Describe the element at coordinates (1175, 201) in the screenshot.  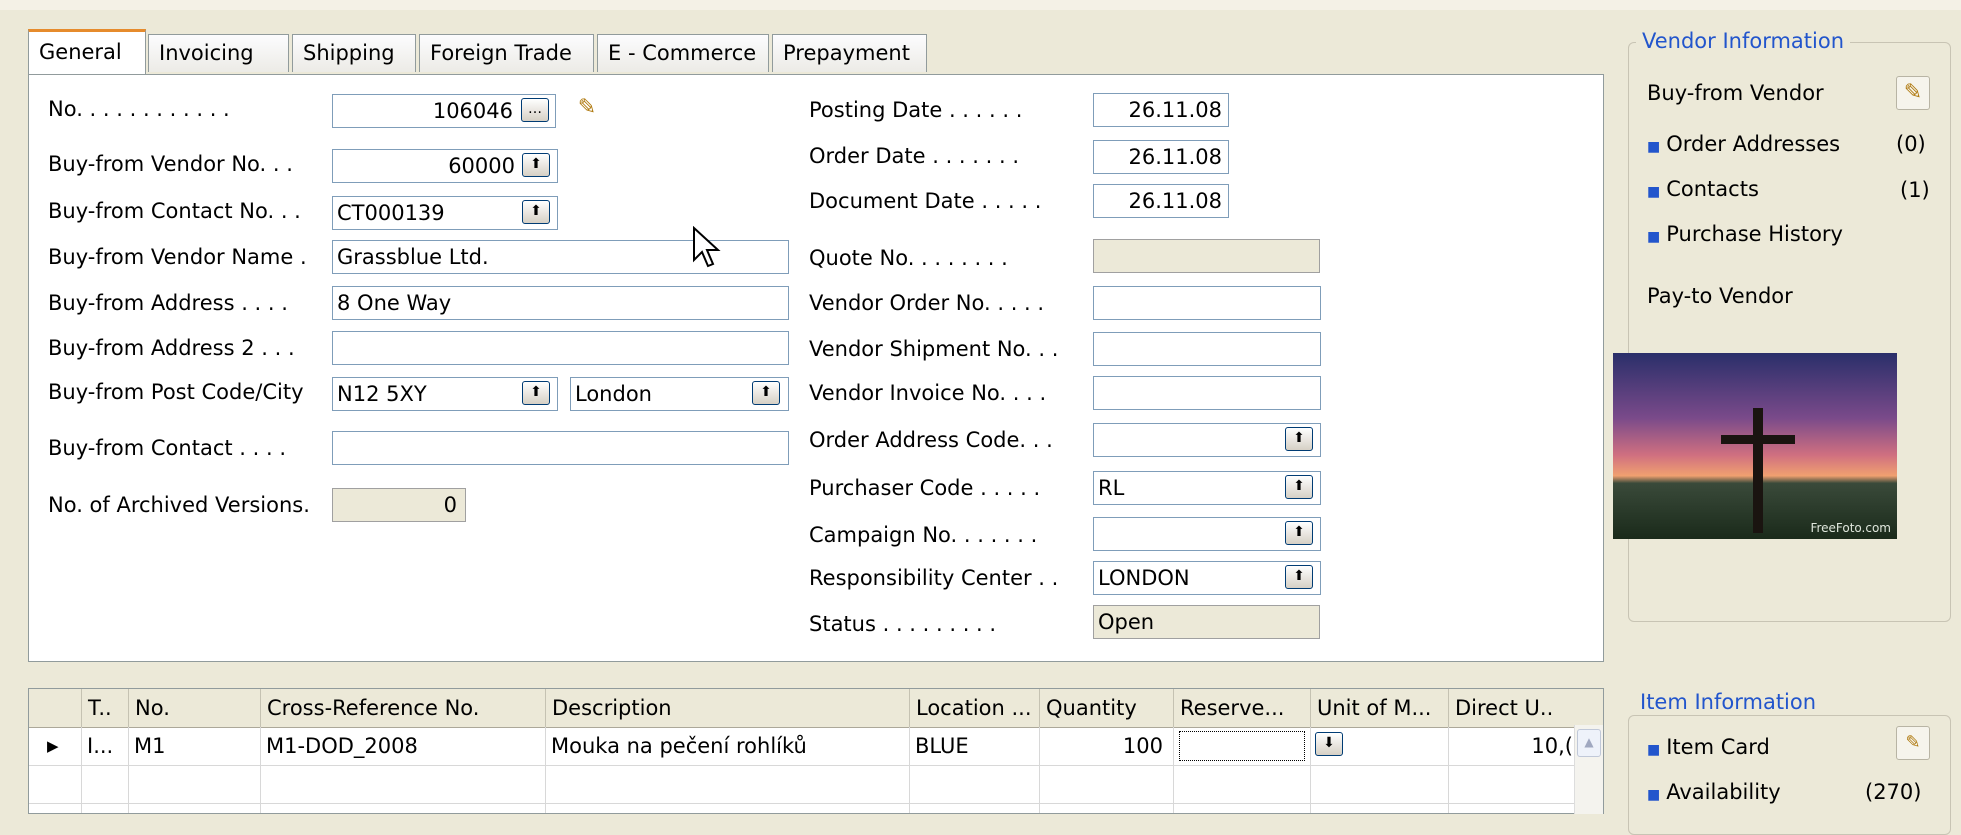
I see `document-date-value: 26.11.08` at that location.